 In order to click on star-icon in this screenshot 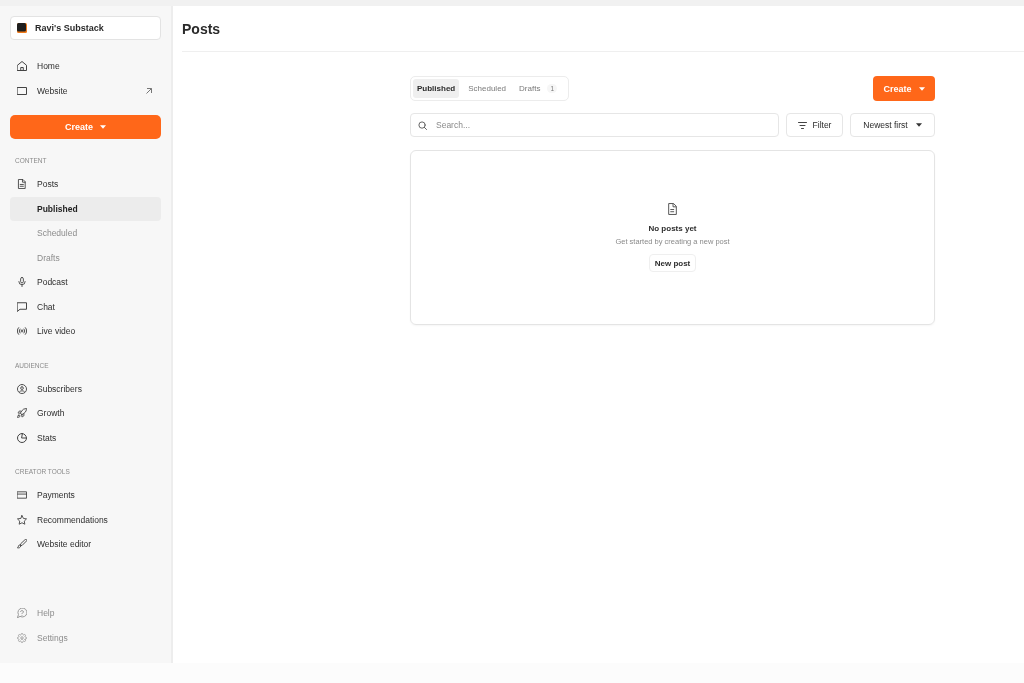, I will do `click(22, 519)`.